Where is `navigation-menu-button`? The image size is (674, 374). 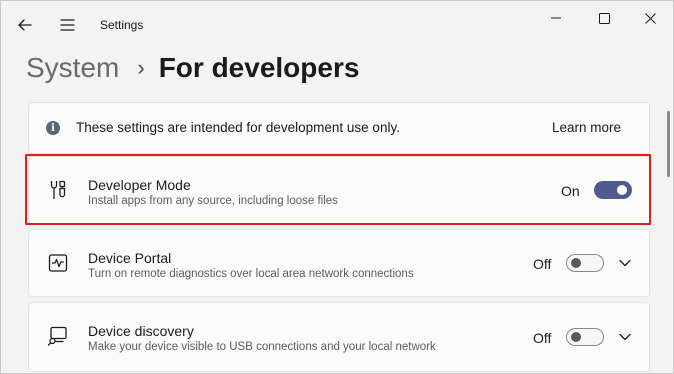
navigation-menu-button is located at coordinates (67, 25).